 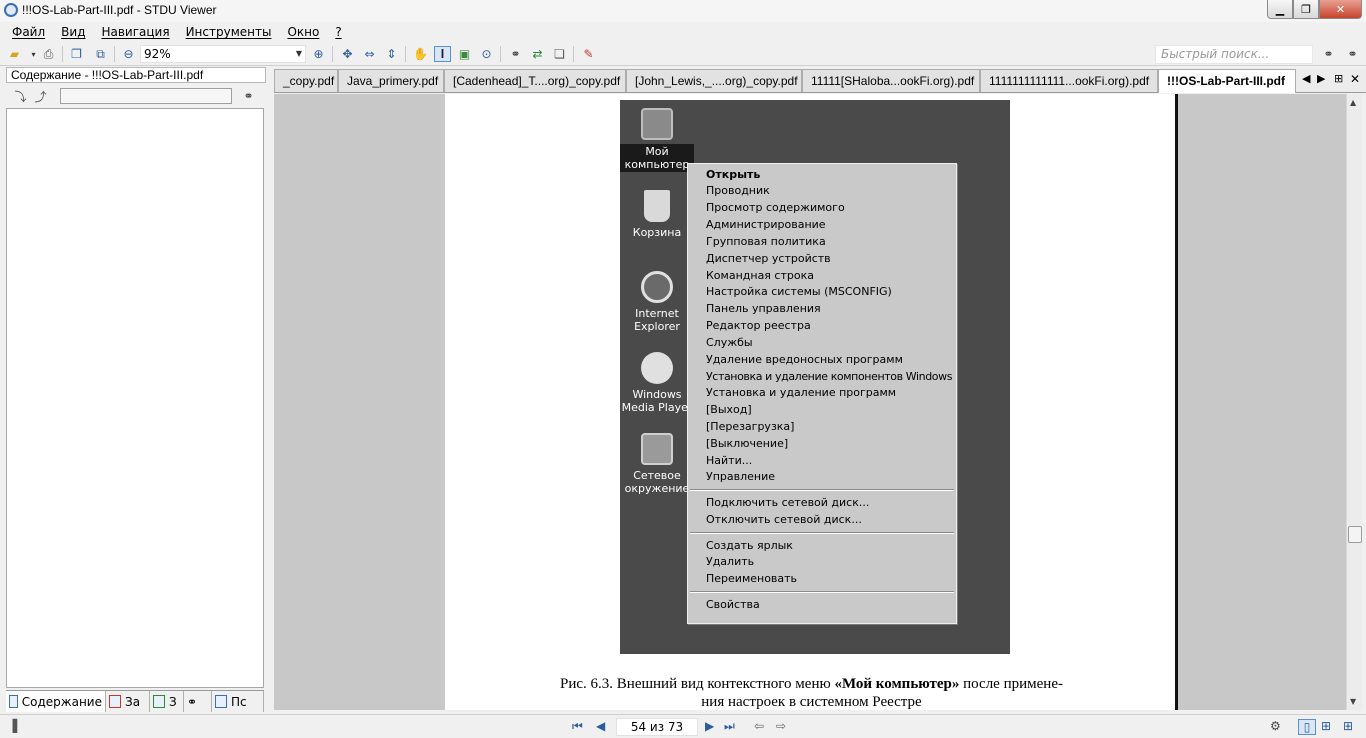 What do you see at coordinates (303, 32) in the screenshot?
I see `menu-window: Окно` at bounding box center [303, 32].